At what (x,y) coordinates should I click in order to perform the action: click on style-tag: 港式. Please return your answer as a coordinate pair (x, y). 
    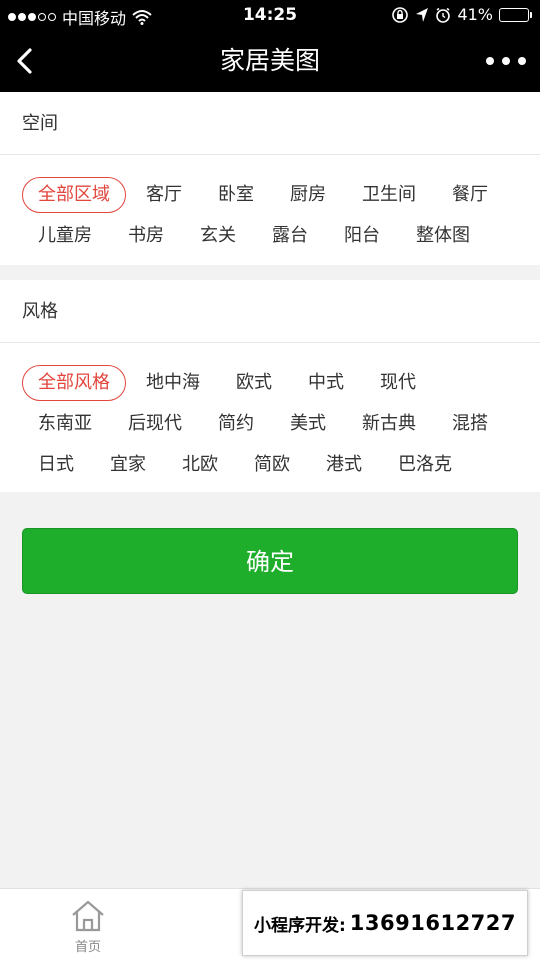
    Looking at the image, I should click on (344, 465).